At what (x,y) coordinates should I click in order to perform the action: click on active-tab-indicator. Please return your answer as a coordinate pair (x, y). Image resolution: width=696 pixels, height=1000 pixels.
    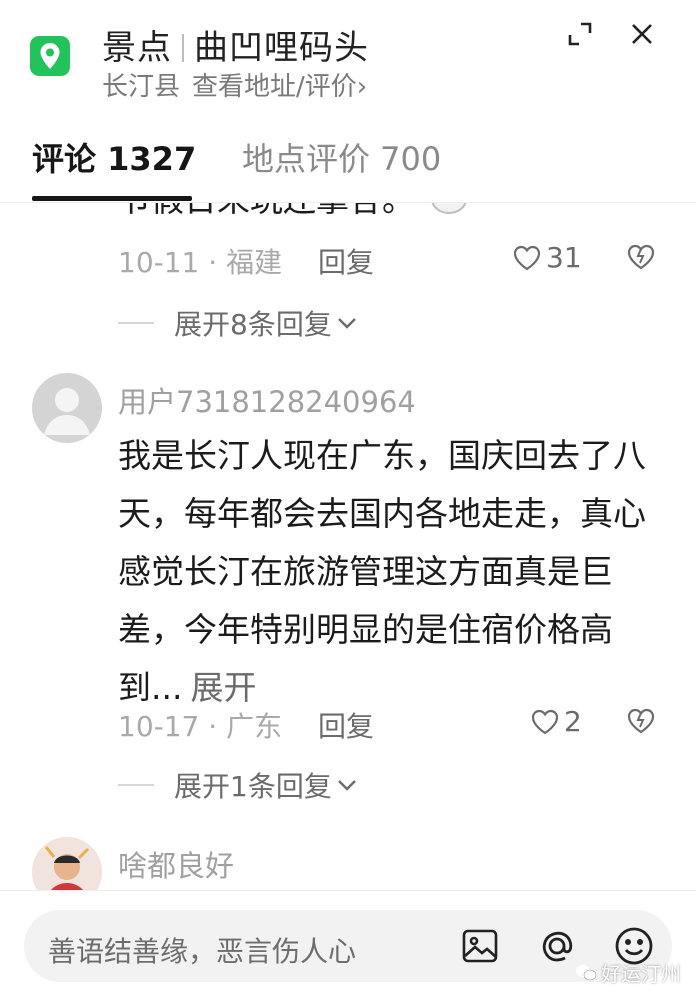
    Looking at the image, I should click on (112, 198).